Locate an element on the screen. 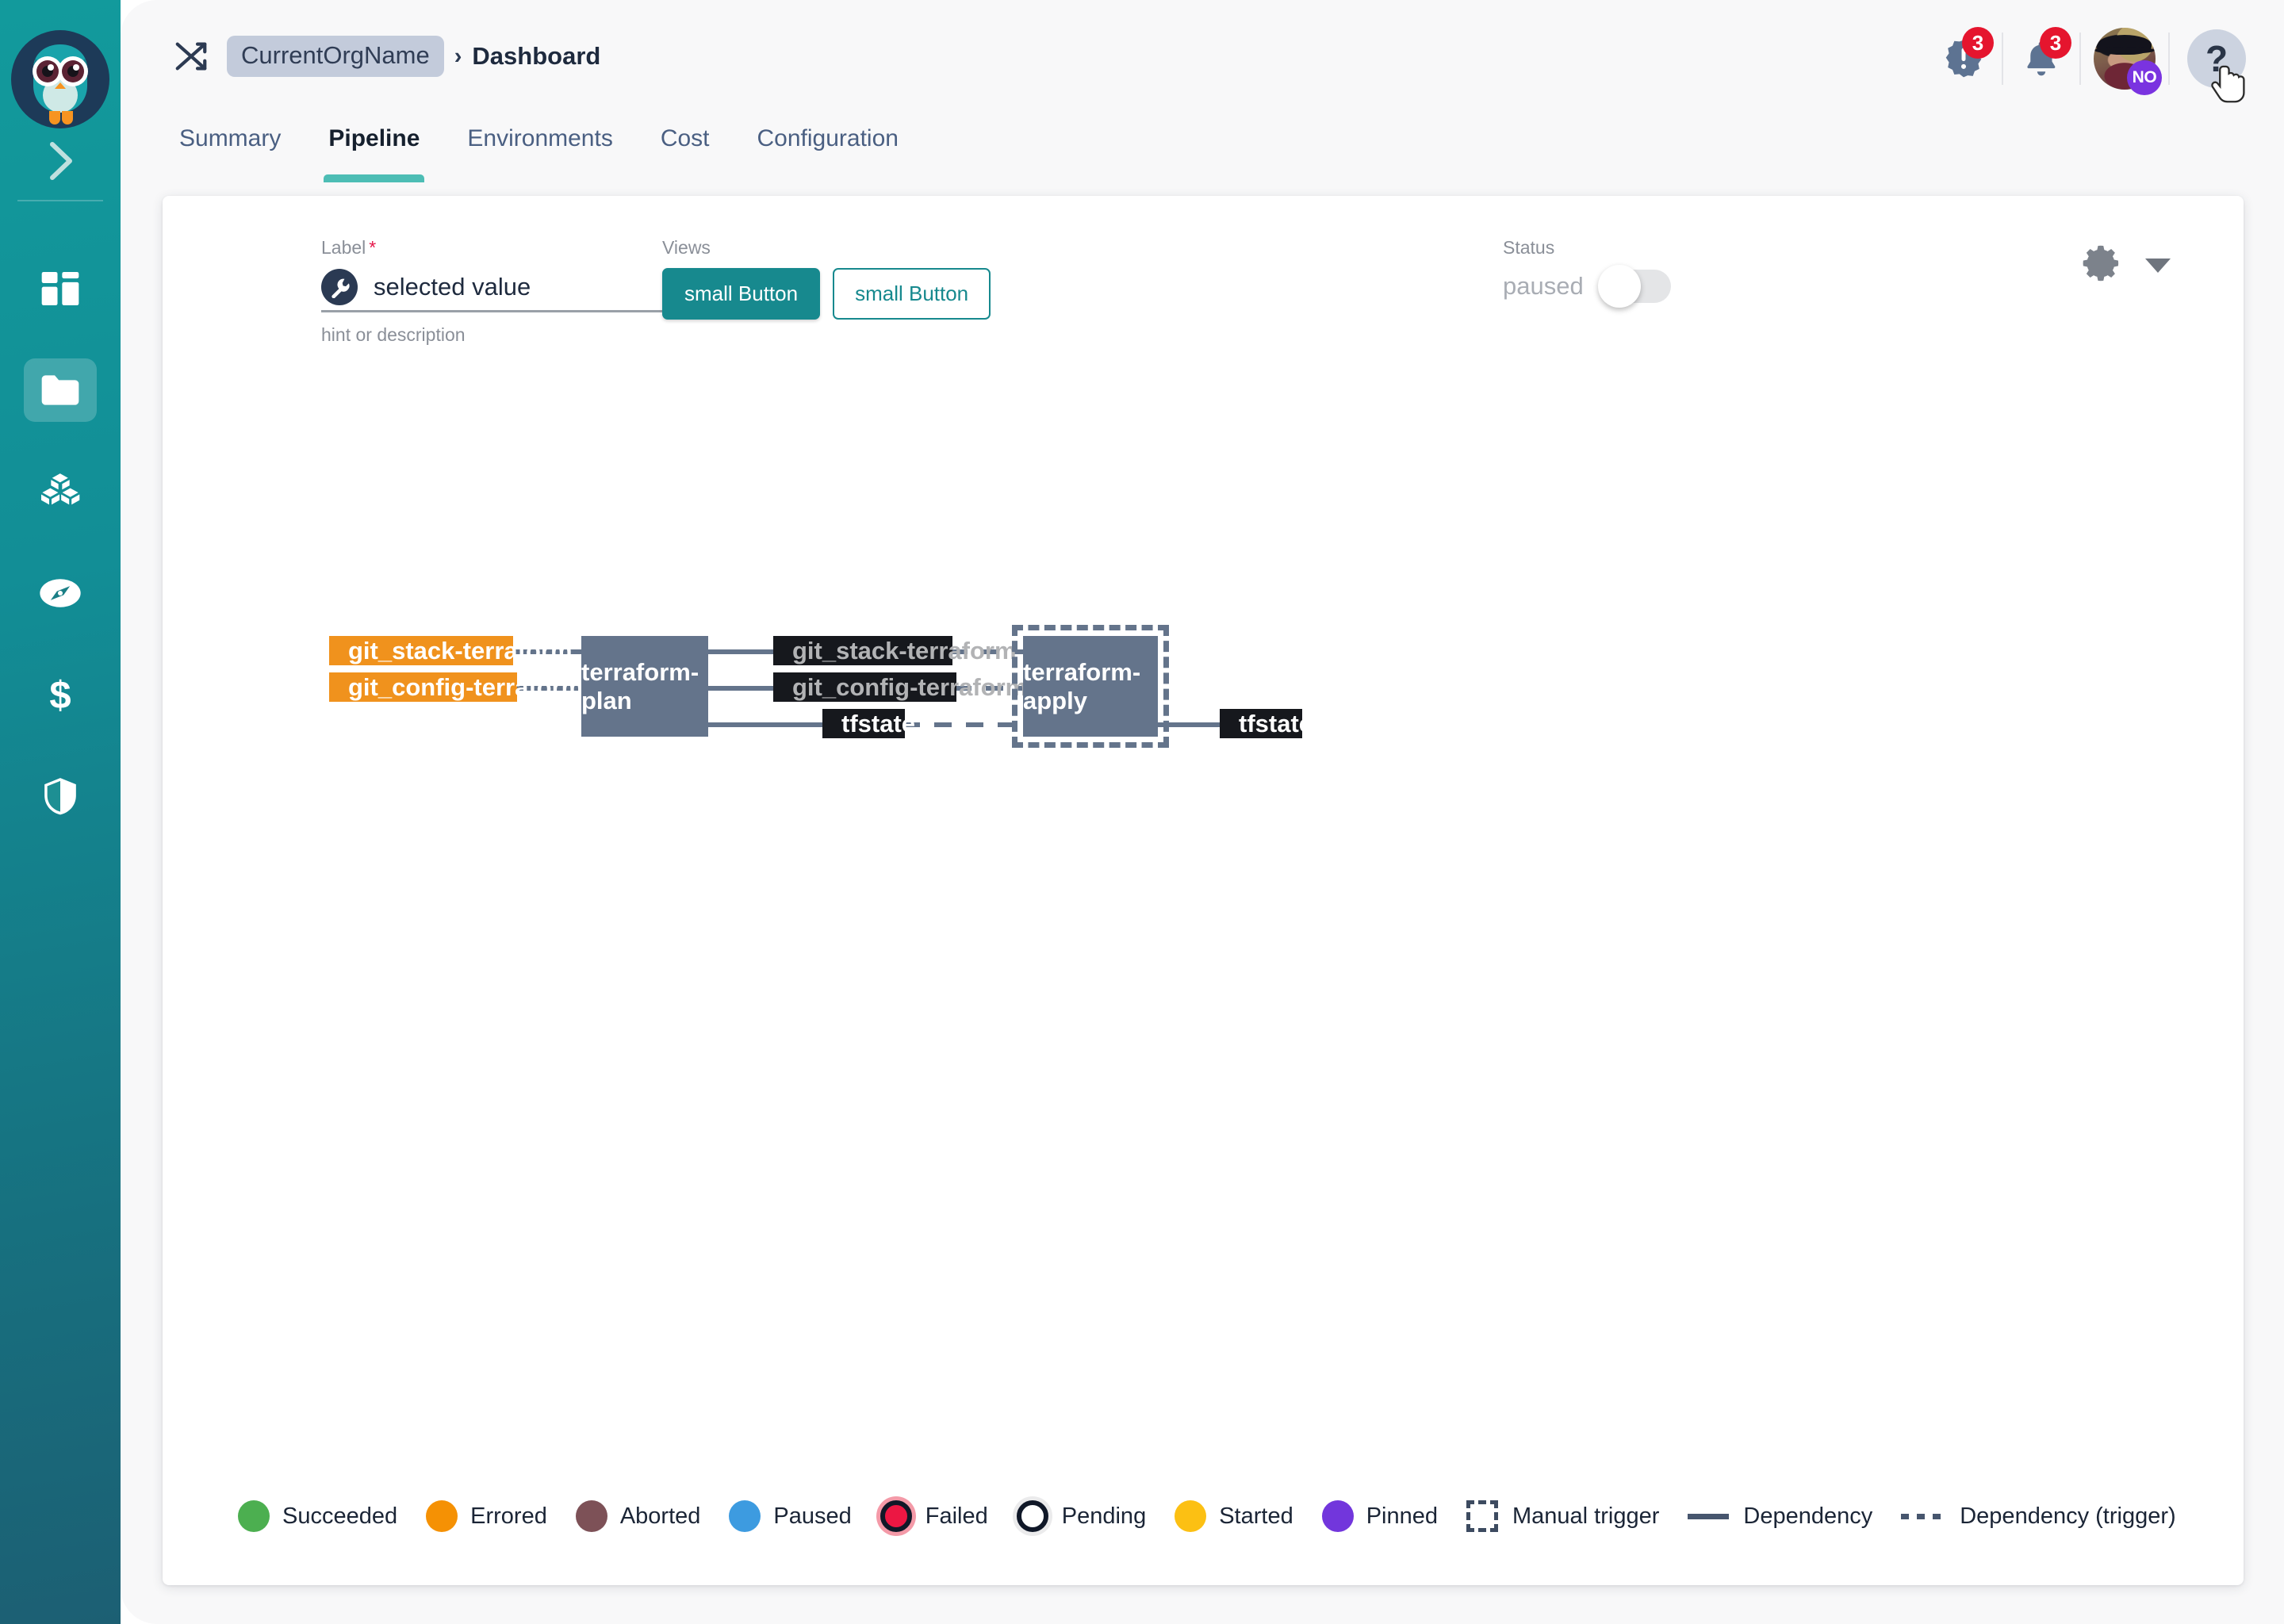 The width and height of the screenshot is (2284, 1624). status-dot-errored is located at coordinates (442, 1516).